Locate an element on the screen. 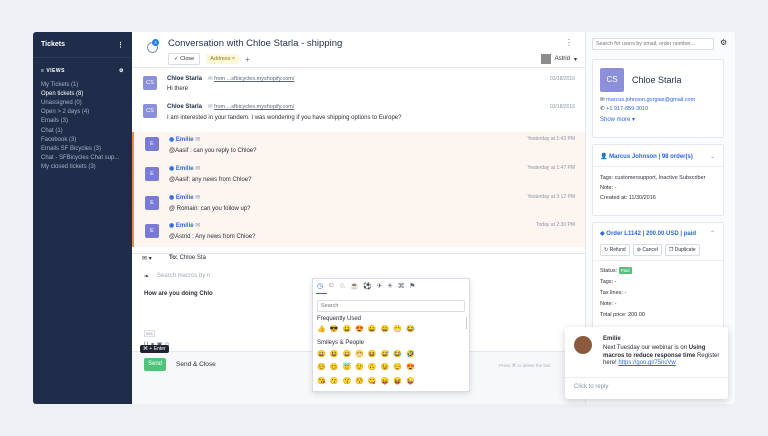 The width and height of the screenshot is (768, 436). emoji: 😛 is located at coordinates (385, 381).